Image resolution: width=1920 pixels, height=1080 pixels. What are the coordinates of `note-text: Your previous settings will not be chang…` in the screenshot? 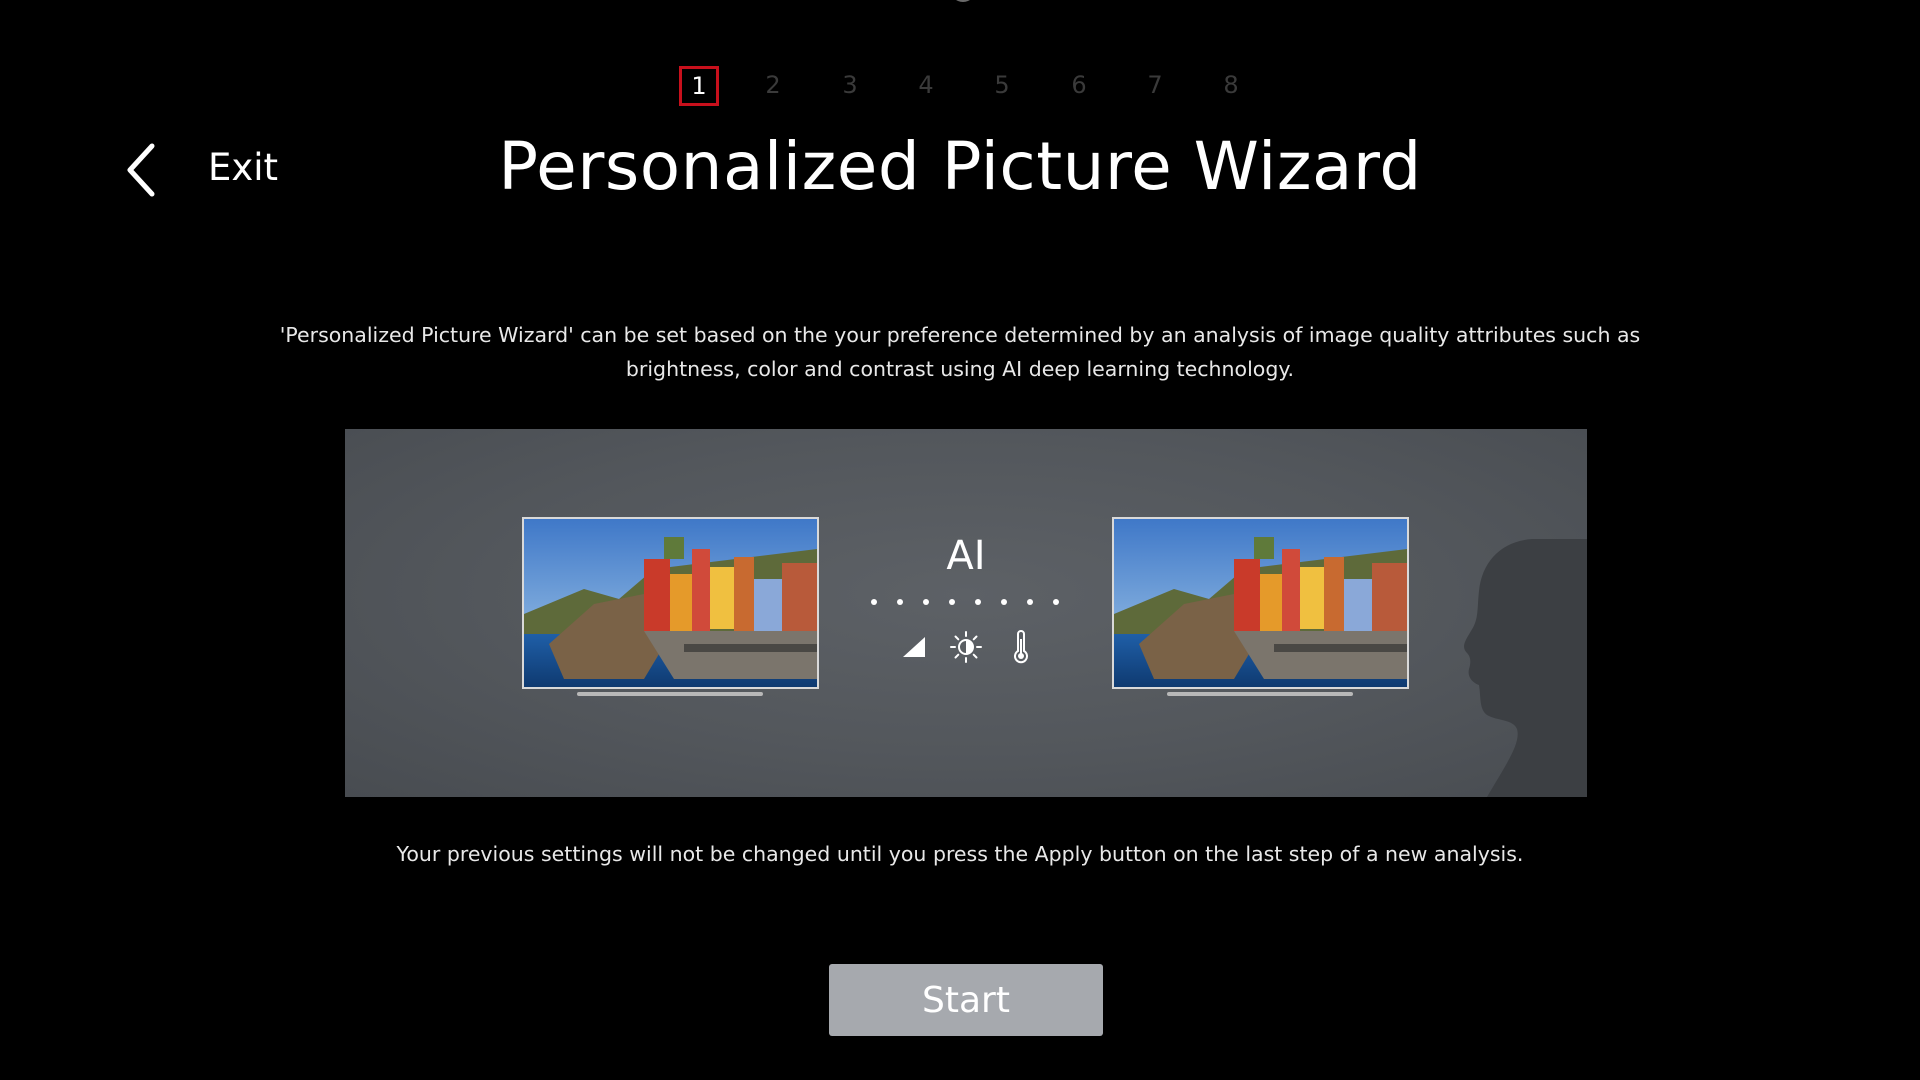 It's located at (960, 854).